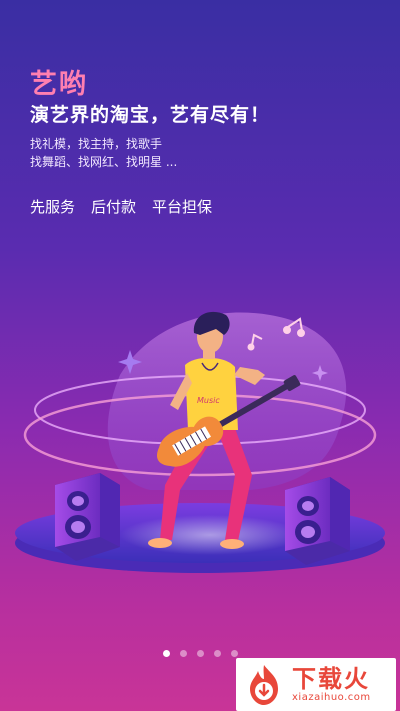 Image resolution: width=400 pixels, height=711 pixels. What do you see at coordinates (331, 679) in the screenshot?
I see `watermark-title: 下载火` at bounding box center [331, 679].